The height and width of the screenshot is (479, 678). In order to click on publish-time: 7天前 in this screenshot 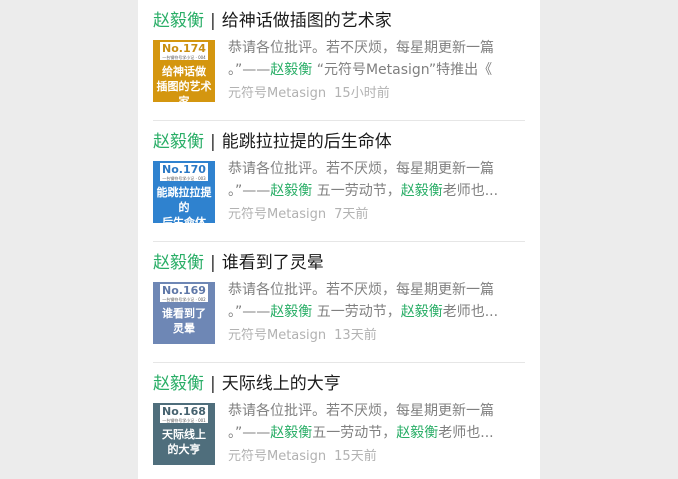, I will do `click(351, 214)`.